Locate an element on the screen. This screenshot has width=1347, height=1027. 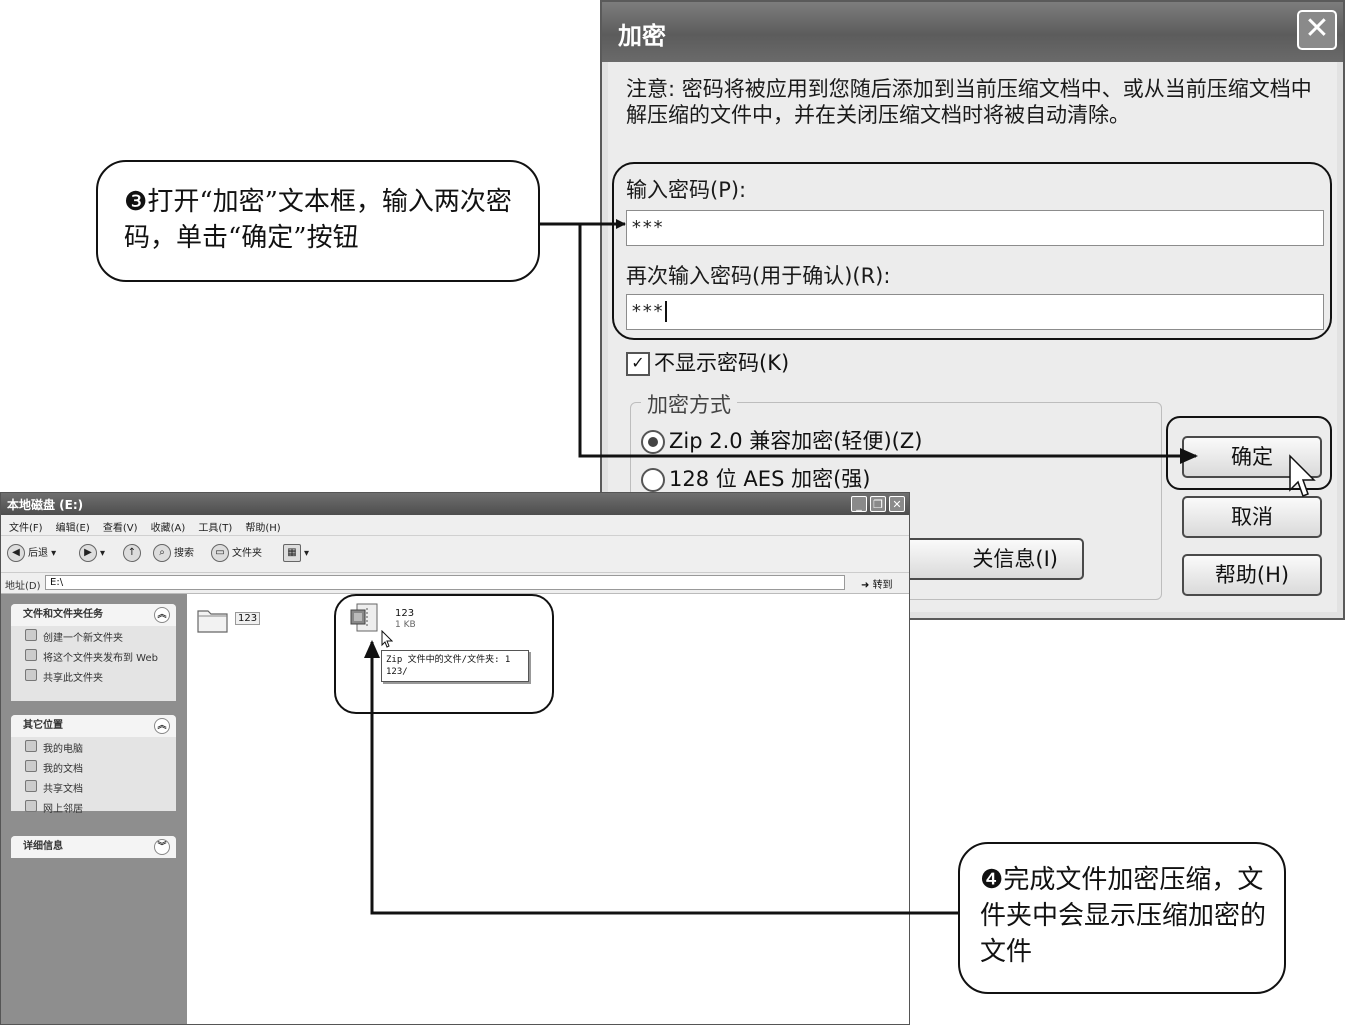
new-folder-icon is located at coordinates (31, 635).